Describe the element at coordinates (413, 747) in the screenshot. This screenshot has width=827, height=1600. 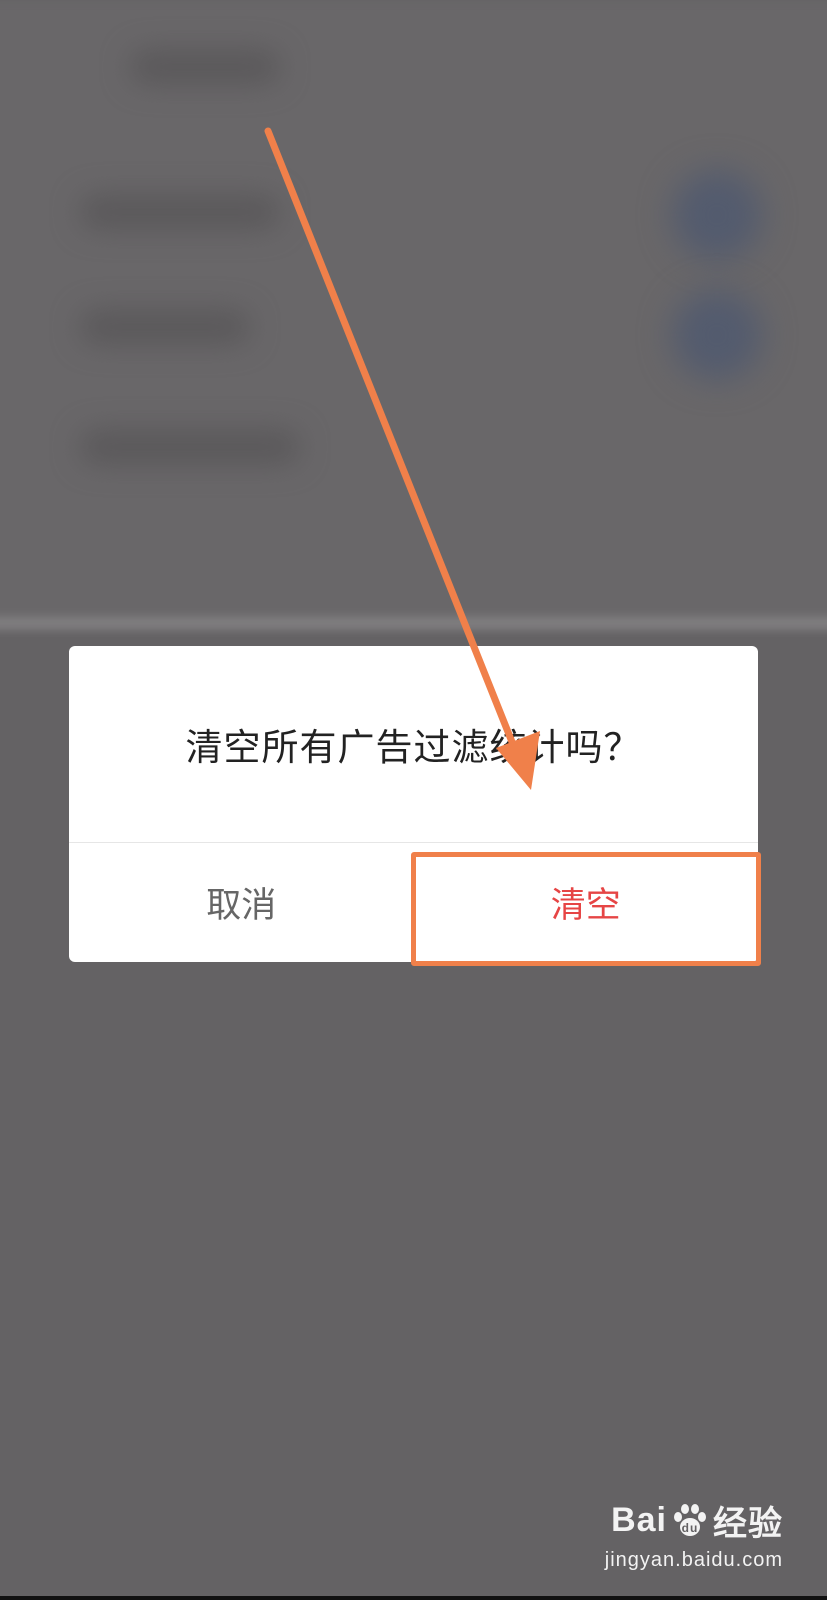
I see `dialog-message: 清空所有广告过滤统计吗？` at that location.